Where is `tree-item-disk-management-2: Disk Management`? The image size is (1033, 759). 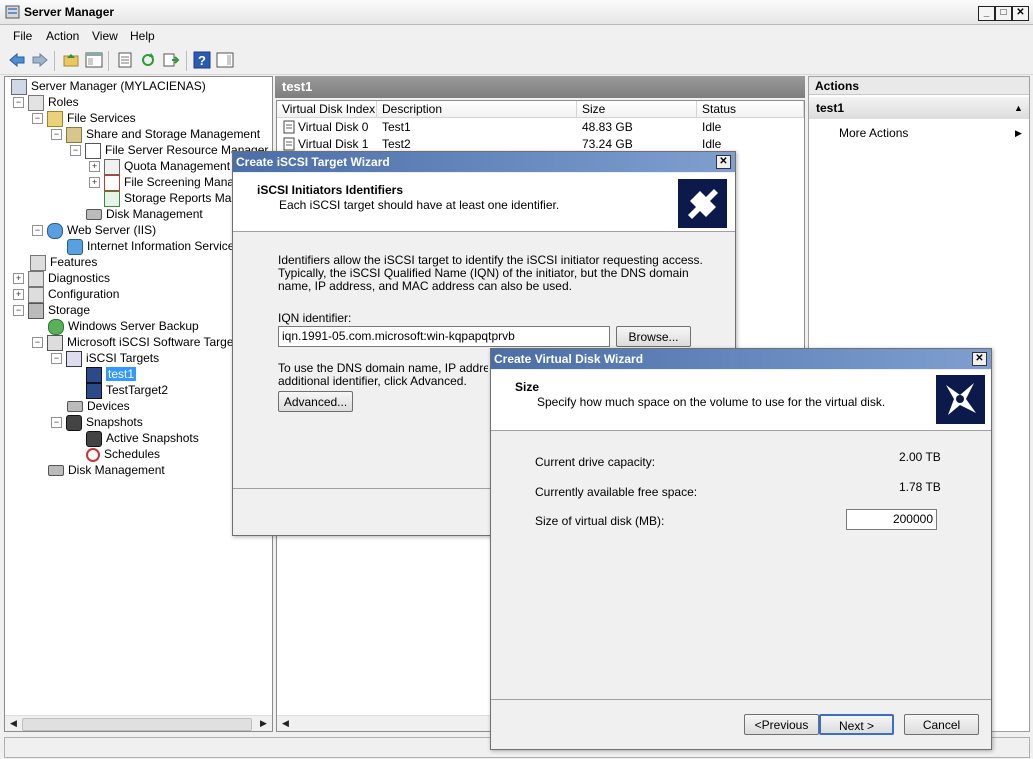 tree-item-disk-management-2: Disk Management is located at coordinates (106, 470).